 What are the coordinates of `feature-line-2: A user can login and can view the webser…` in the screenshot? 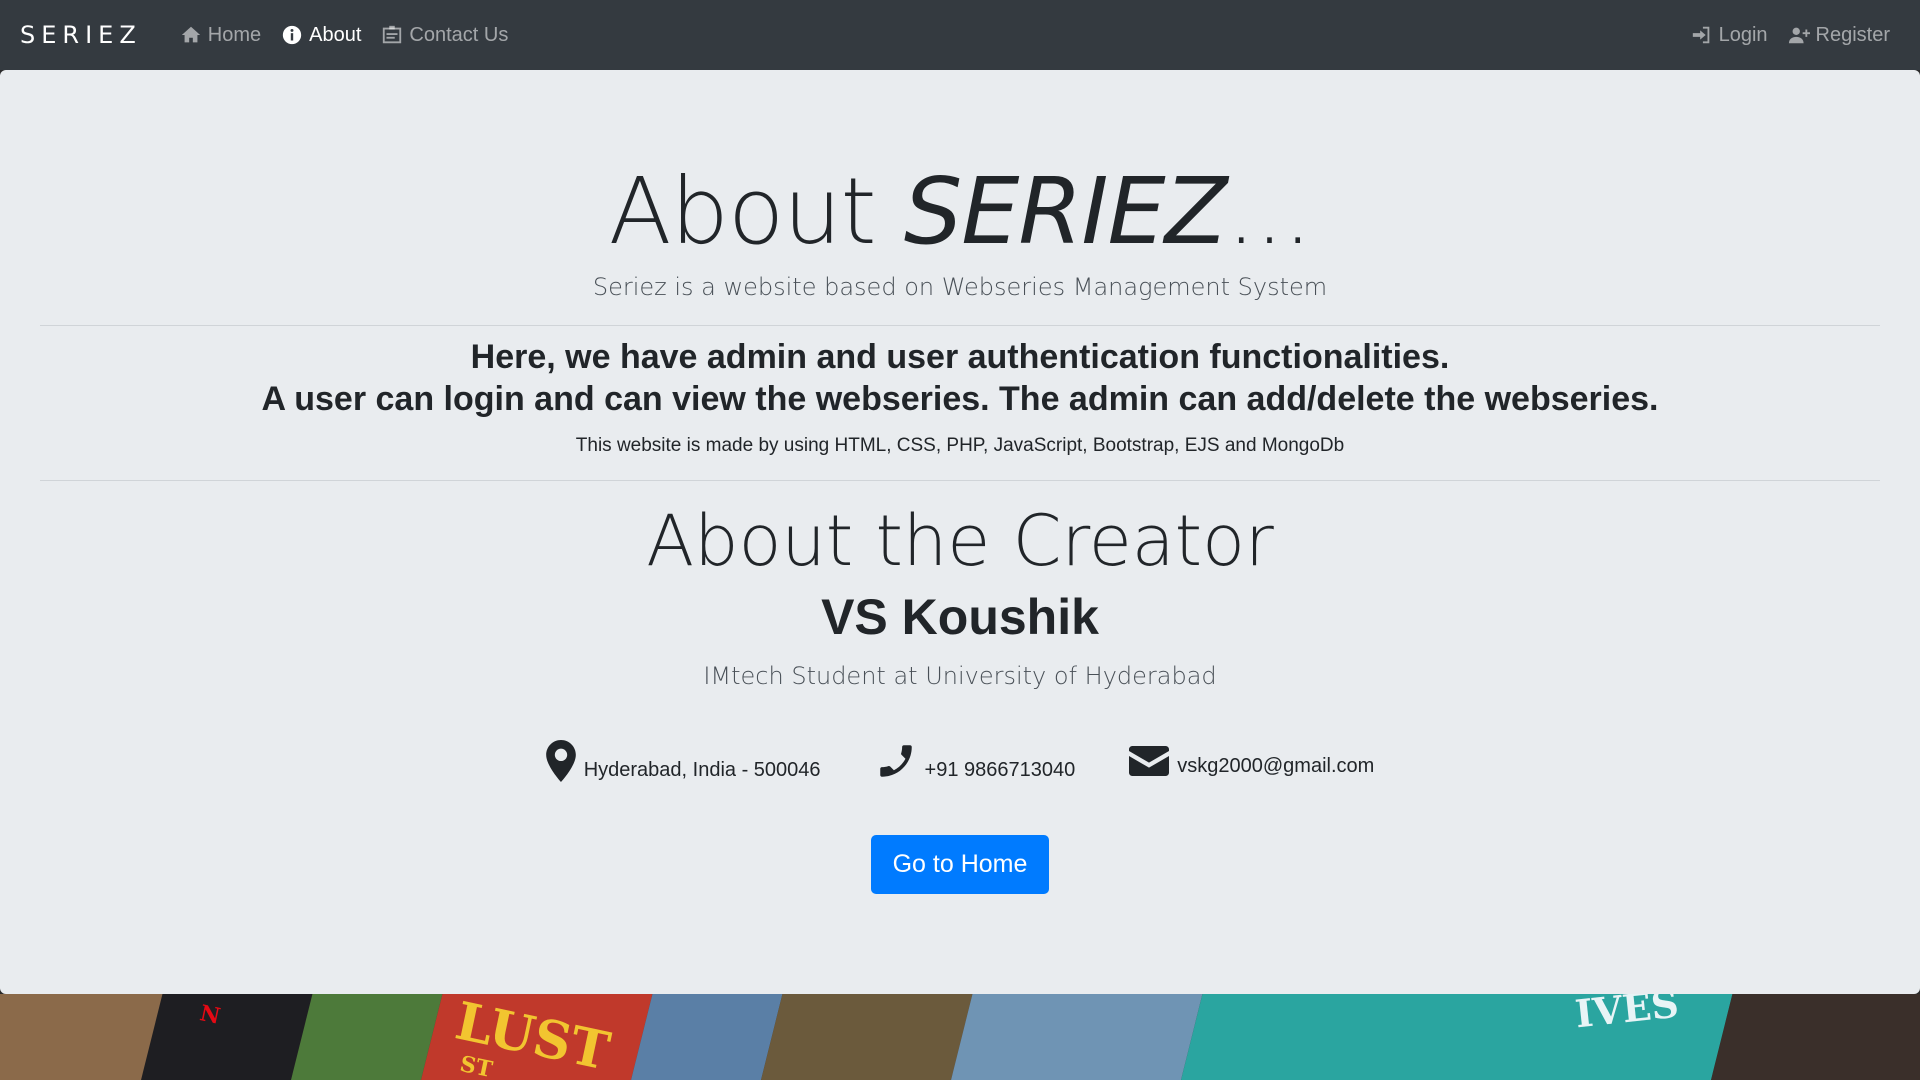 It's located at (960, 399).